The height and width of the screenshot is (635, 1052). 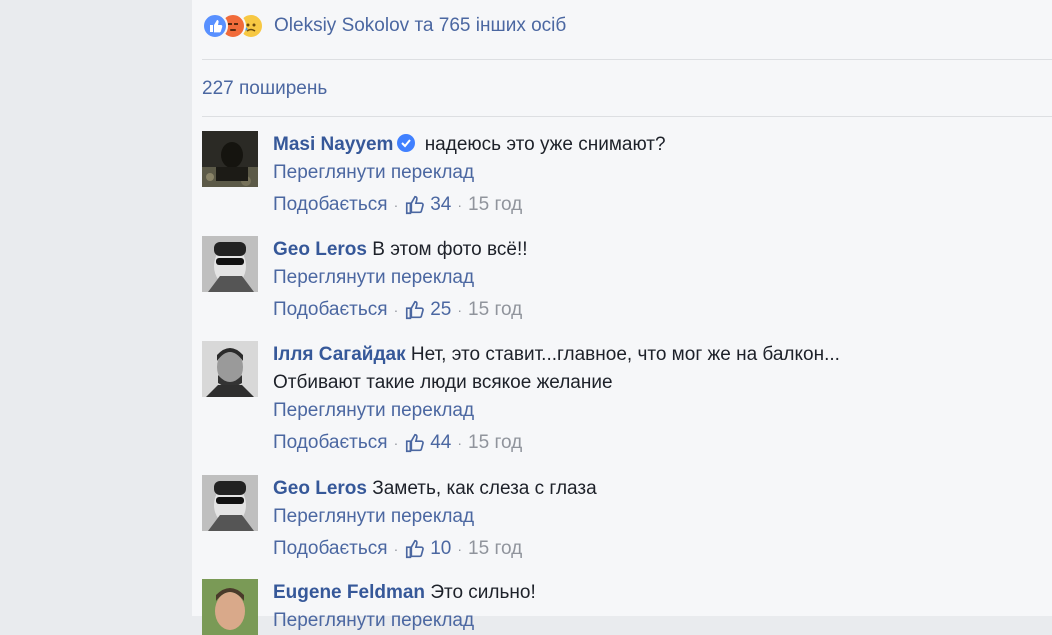 I want to click on reactors-summary: Oleksiy Sokolov та 765 інших осіб, so click(x=420, y=26).